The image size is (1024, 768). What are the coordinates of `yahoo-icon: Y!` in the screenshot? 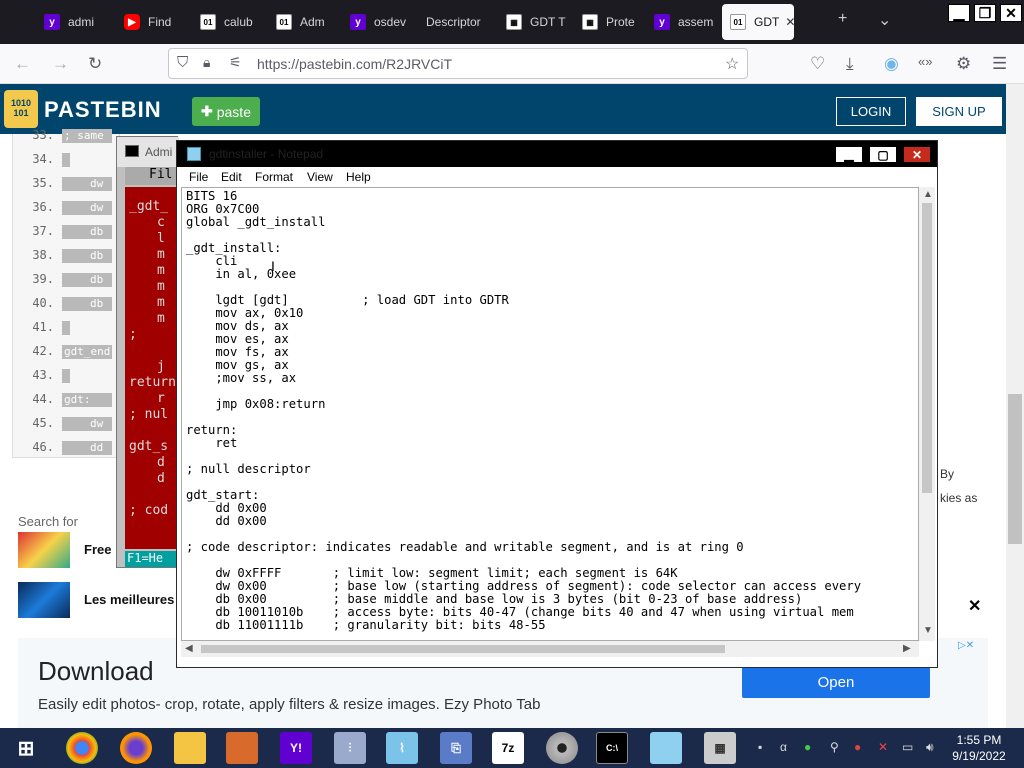 It's located at (296, 748).